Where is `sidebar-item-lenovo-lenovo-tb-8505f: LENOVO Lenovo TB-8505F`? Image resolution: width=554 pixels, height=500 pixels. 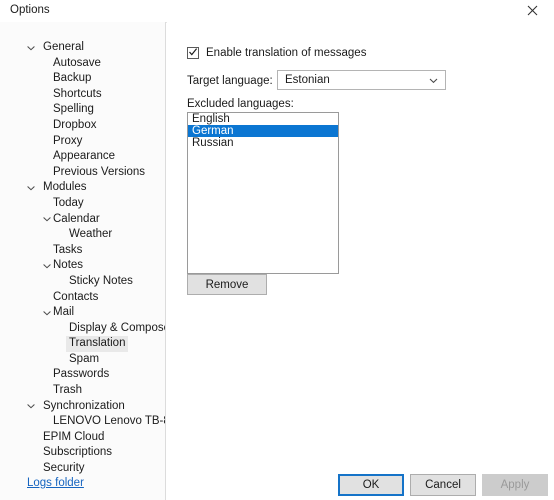
sidebar-item-lenovo-lenovo-tb-8505f: LENOVO Lenovo TB-8505F is located at coordinates (82, 422).